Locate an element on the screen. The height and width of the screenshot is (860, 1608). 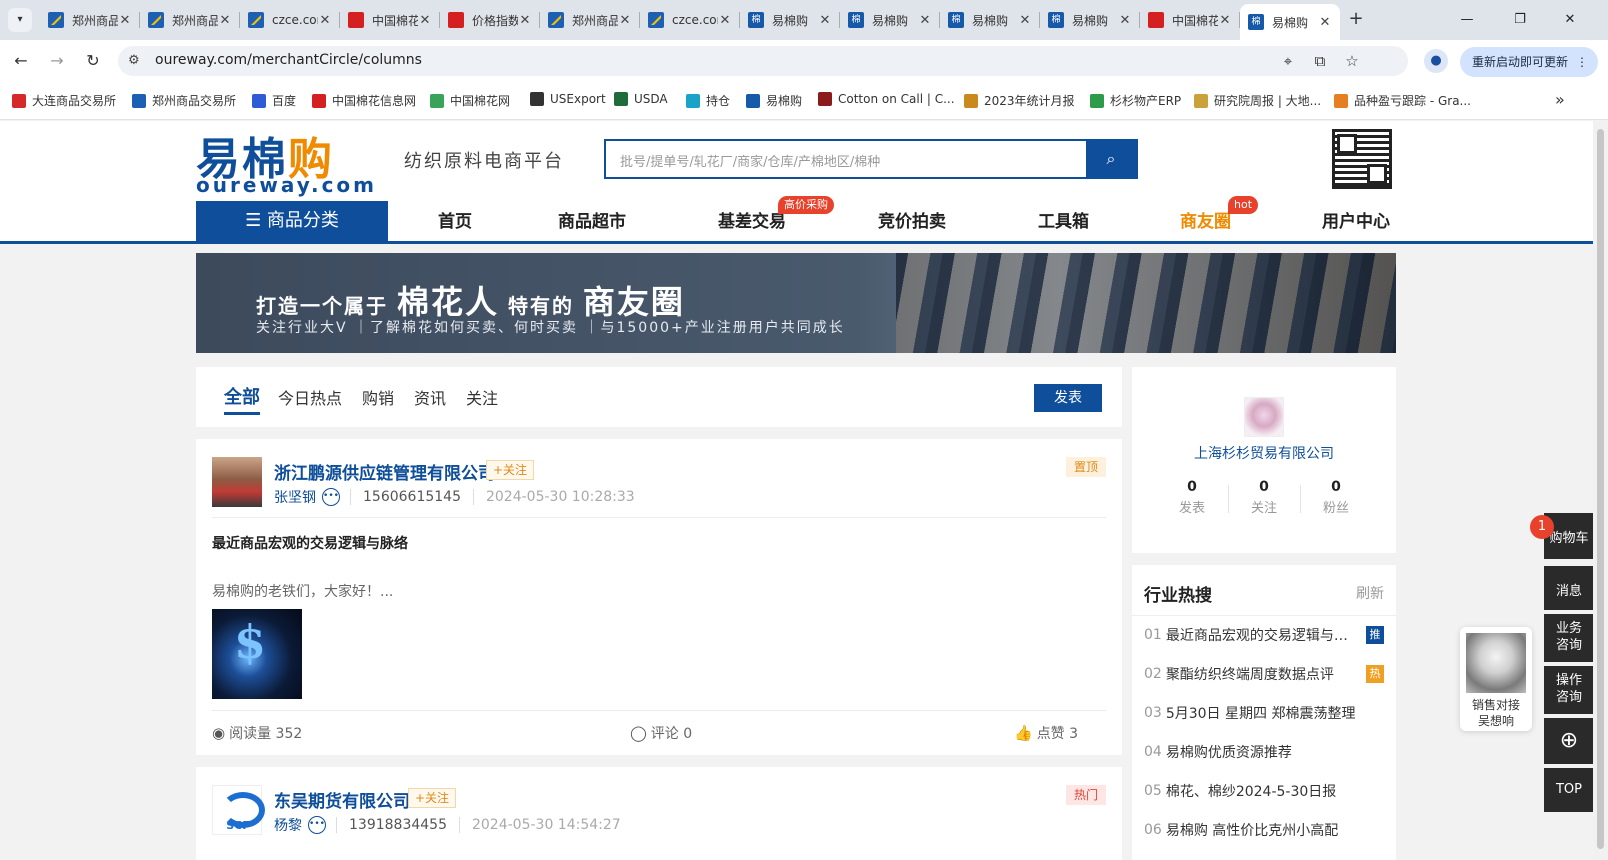
page-scrollbar is located at coordinates (1600, 490).